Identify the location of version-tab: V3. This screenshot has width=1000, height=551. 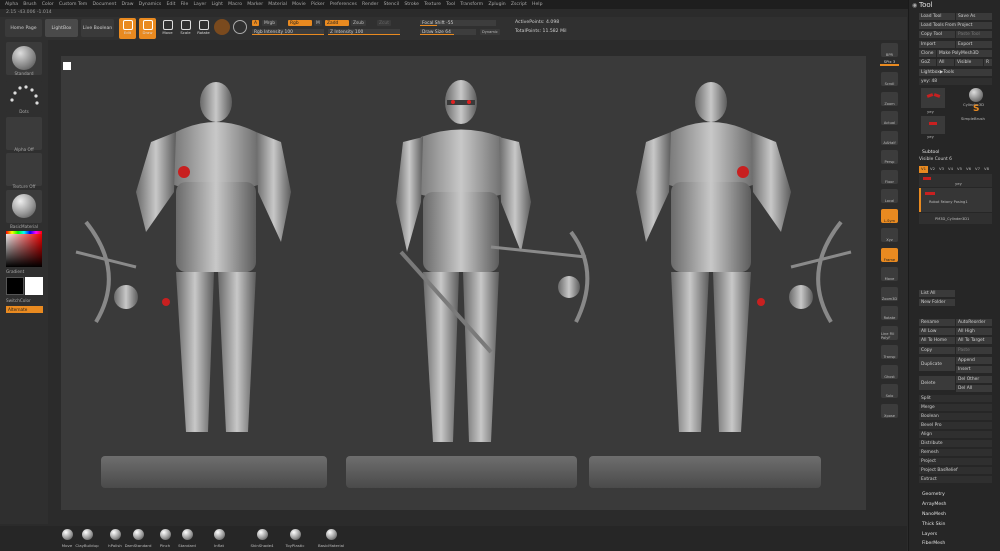
(941, 169).